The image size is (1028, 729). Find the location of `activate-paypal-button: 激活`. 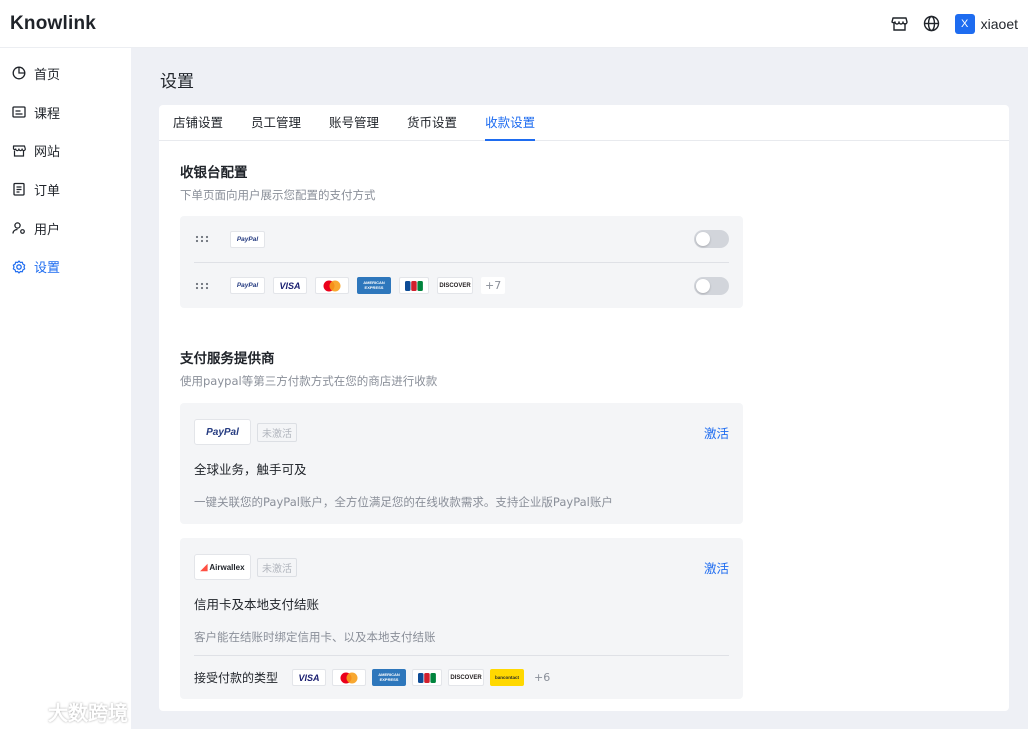

activate-paypal-button: 激活 is located at coordinates (716, 432).